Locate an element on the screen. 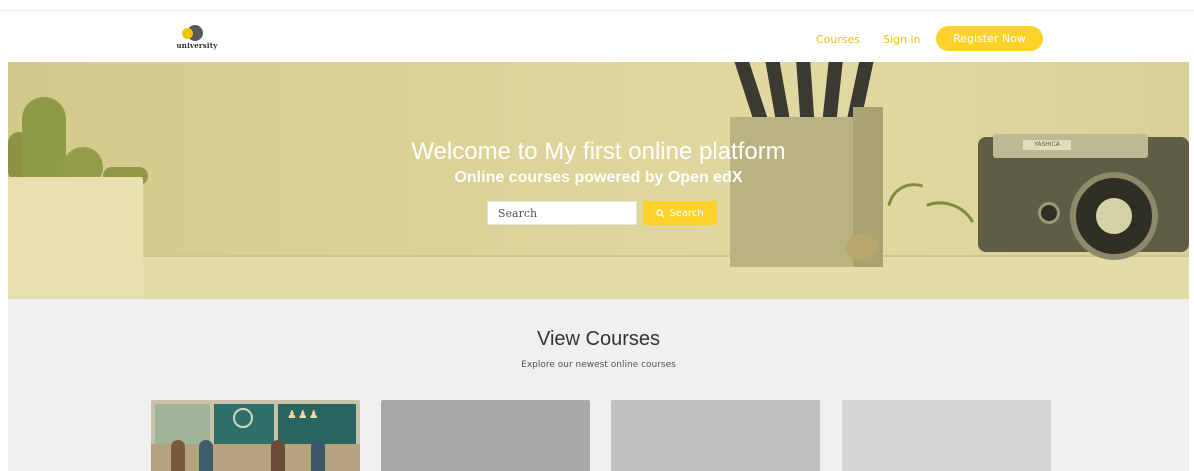  plant-pot-decoration is located at coordinates (75, 238).